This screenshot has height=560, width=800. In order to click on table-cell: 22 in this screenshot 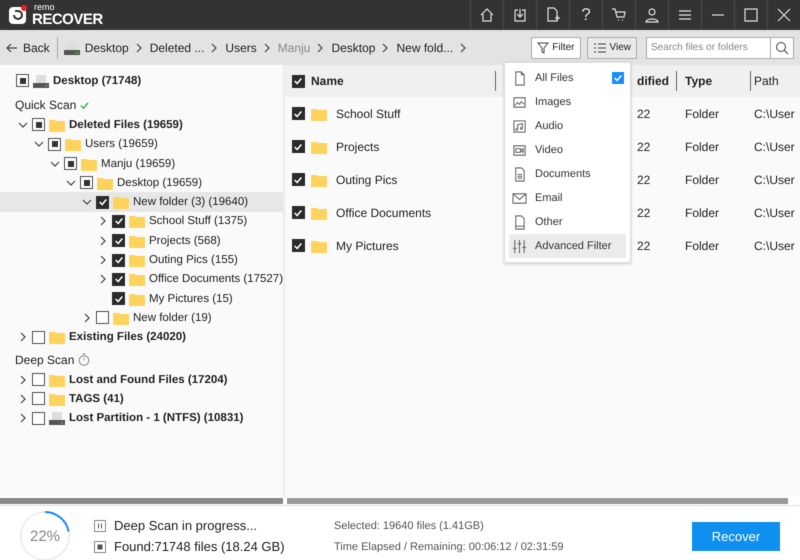, I will do `click(643, 147)`.